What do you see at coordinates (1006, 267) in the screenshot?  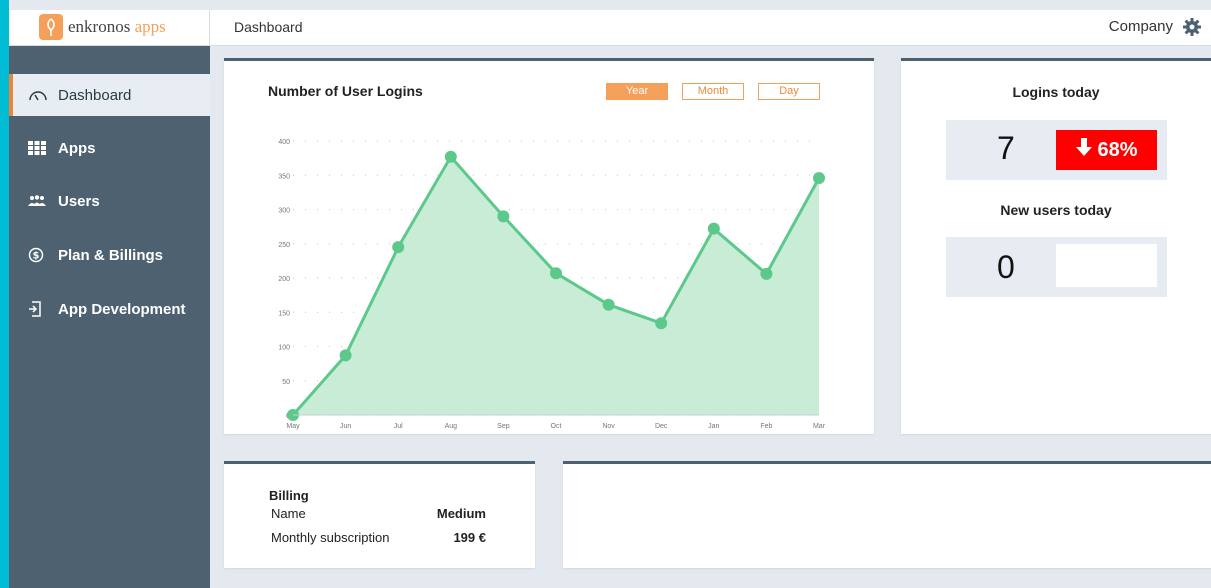 I see `new-users-today-value: 0` at bounding box center [1006, 267].